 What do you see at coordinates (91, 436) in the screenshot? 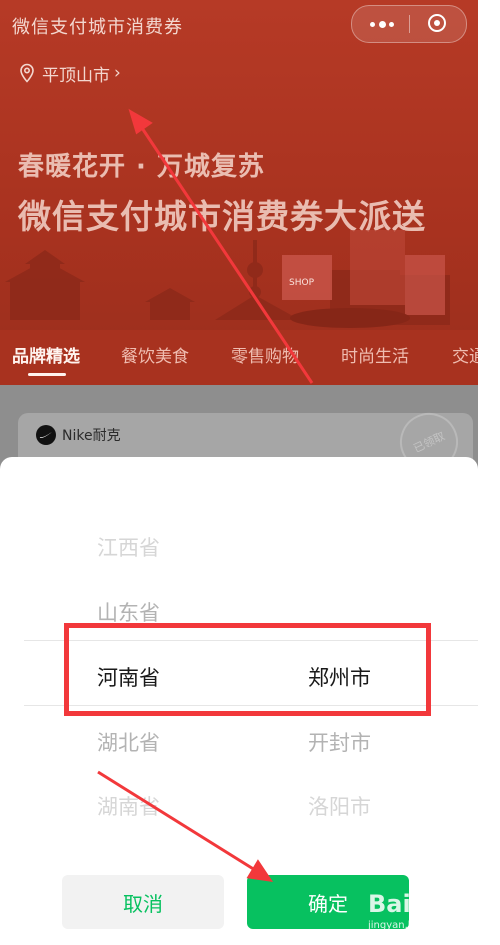
I see `brand-name: Nike耐克` at bounding box center [91, 436].